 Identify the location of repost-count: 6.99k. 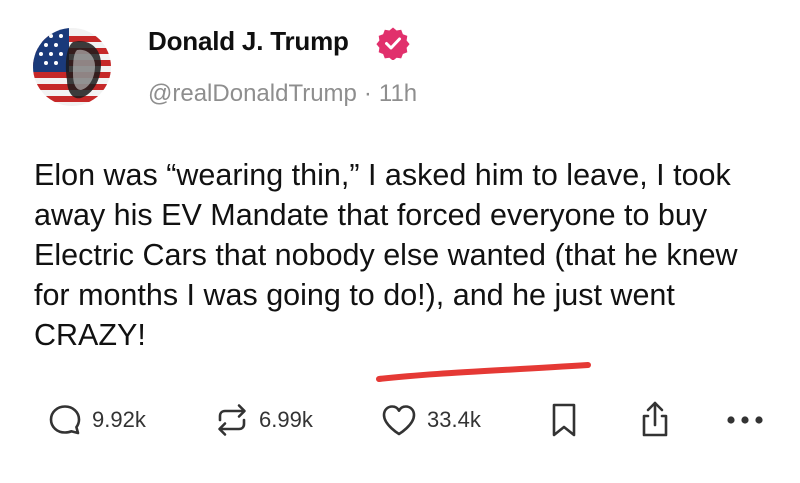
(286, 419).